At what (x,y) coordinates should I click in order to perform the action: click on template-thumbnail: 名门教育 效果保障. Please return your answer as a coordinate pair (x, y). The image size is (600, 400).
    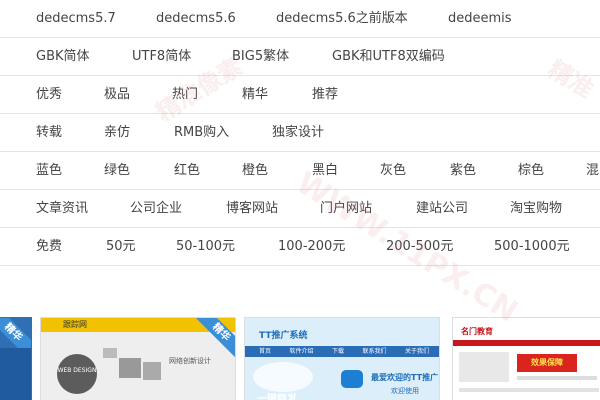
    Looking at the image, I should click on (526, 358).